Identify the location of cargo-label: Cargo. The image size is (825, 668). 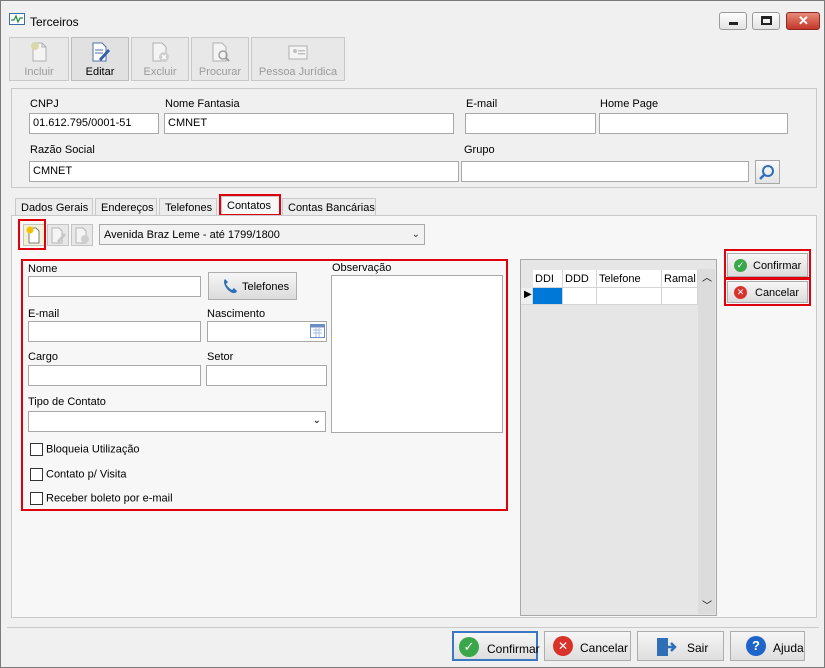
(43, 357).